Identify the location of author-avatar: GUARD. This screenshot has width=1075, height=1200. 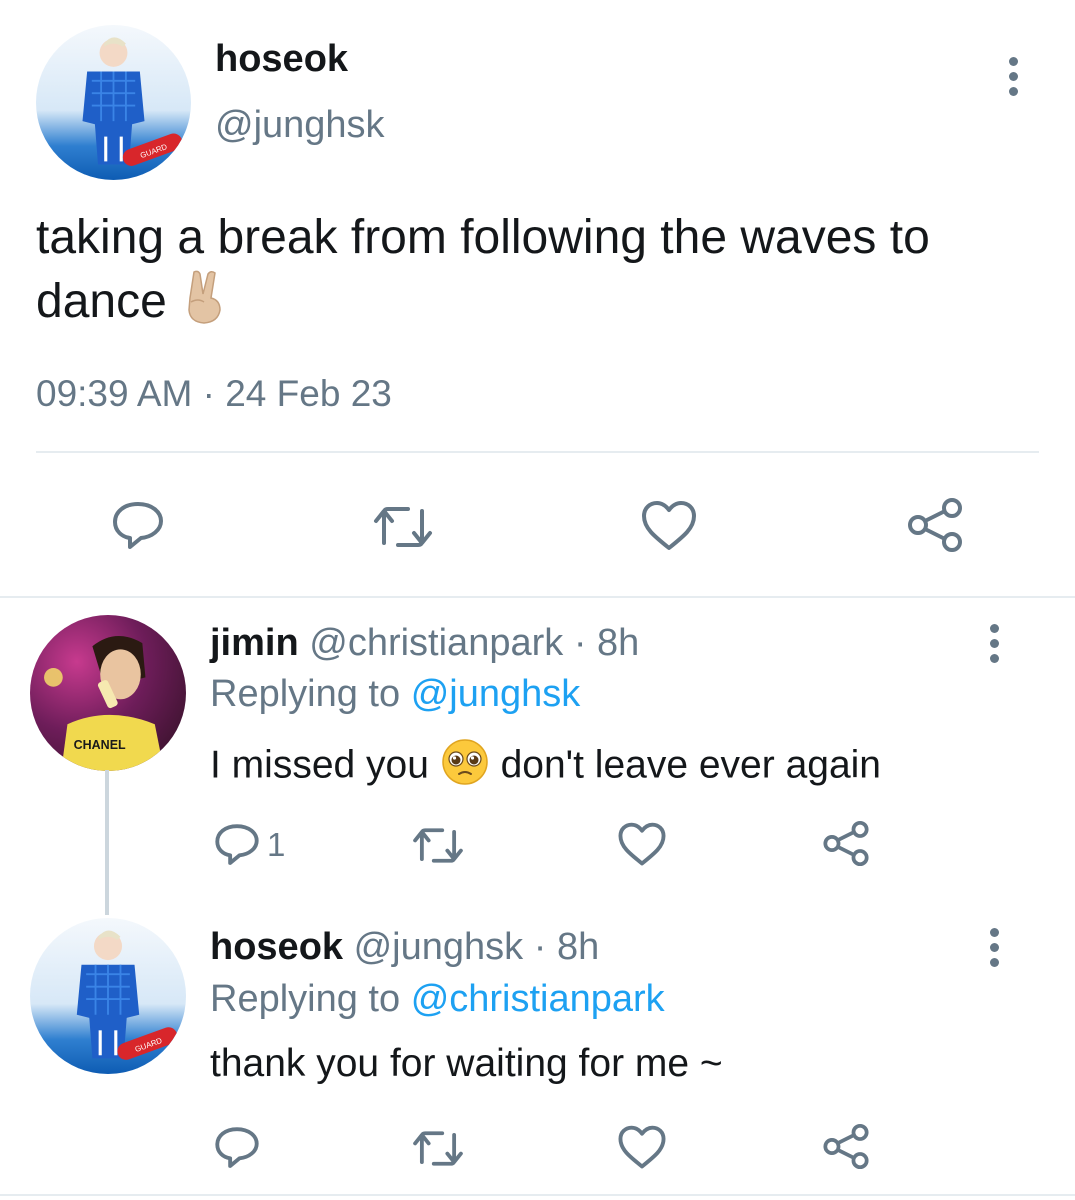
(113, 102).